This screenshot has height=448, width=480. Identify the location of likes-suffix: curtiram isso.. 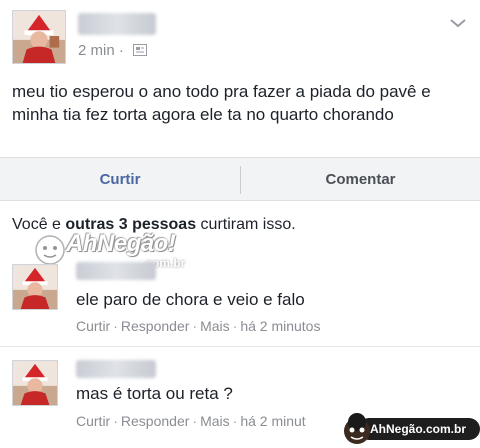
(246, 224).